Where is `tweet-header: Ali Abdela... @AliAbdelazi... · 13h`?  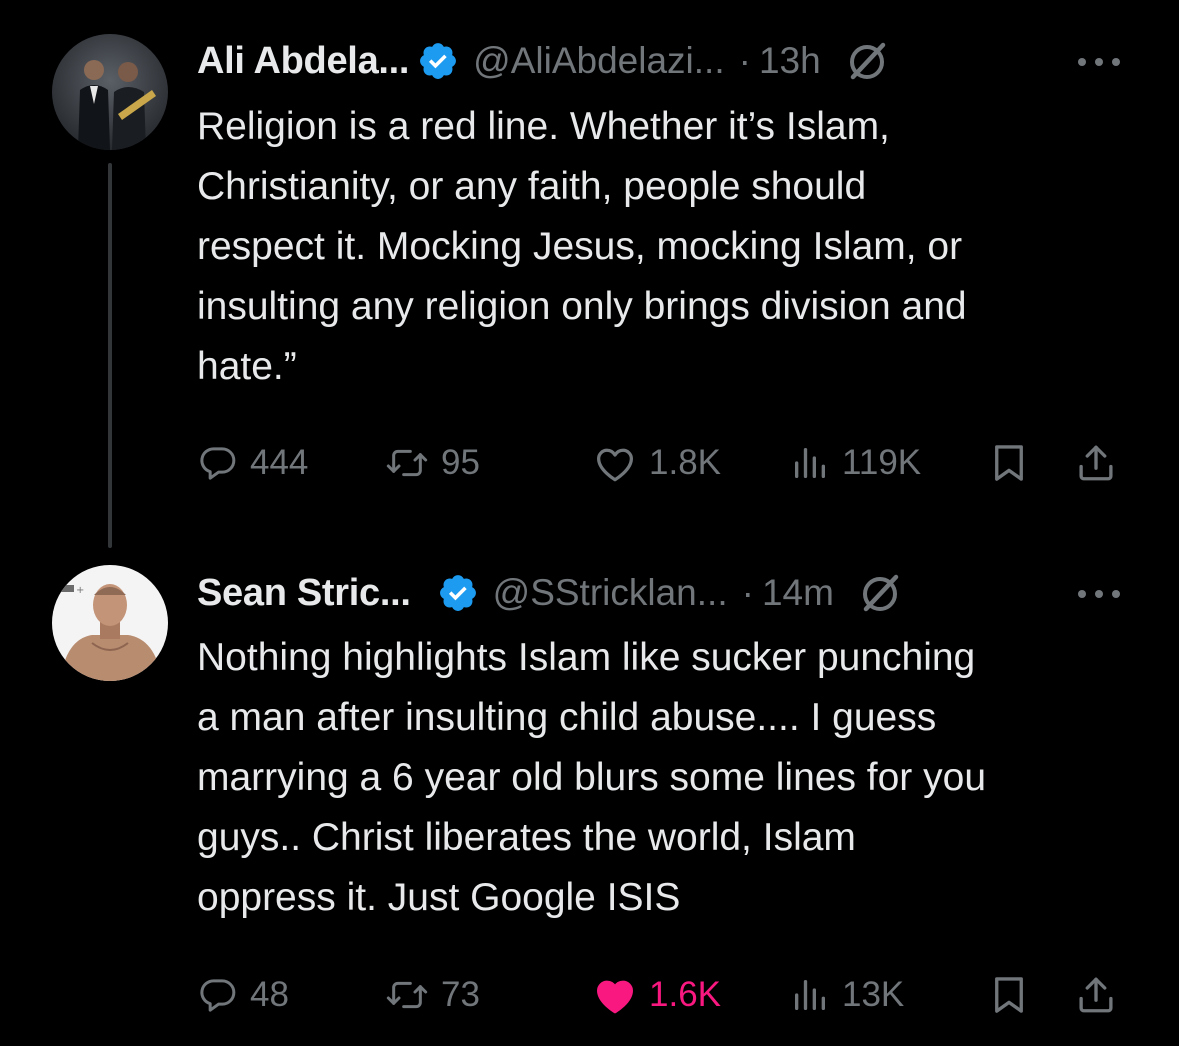
tweet-header: Ali Abdela... @AliAbdelazi... · 13h is located at coordinates (544, 61).